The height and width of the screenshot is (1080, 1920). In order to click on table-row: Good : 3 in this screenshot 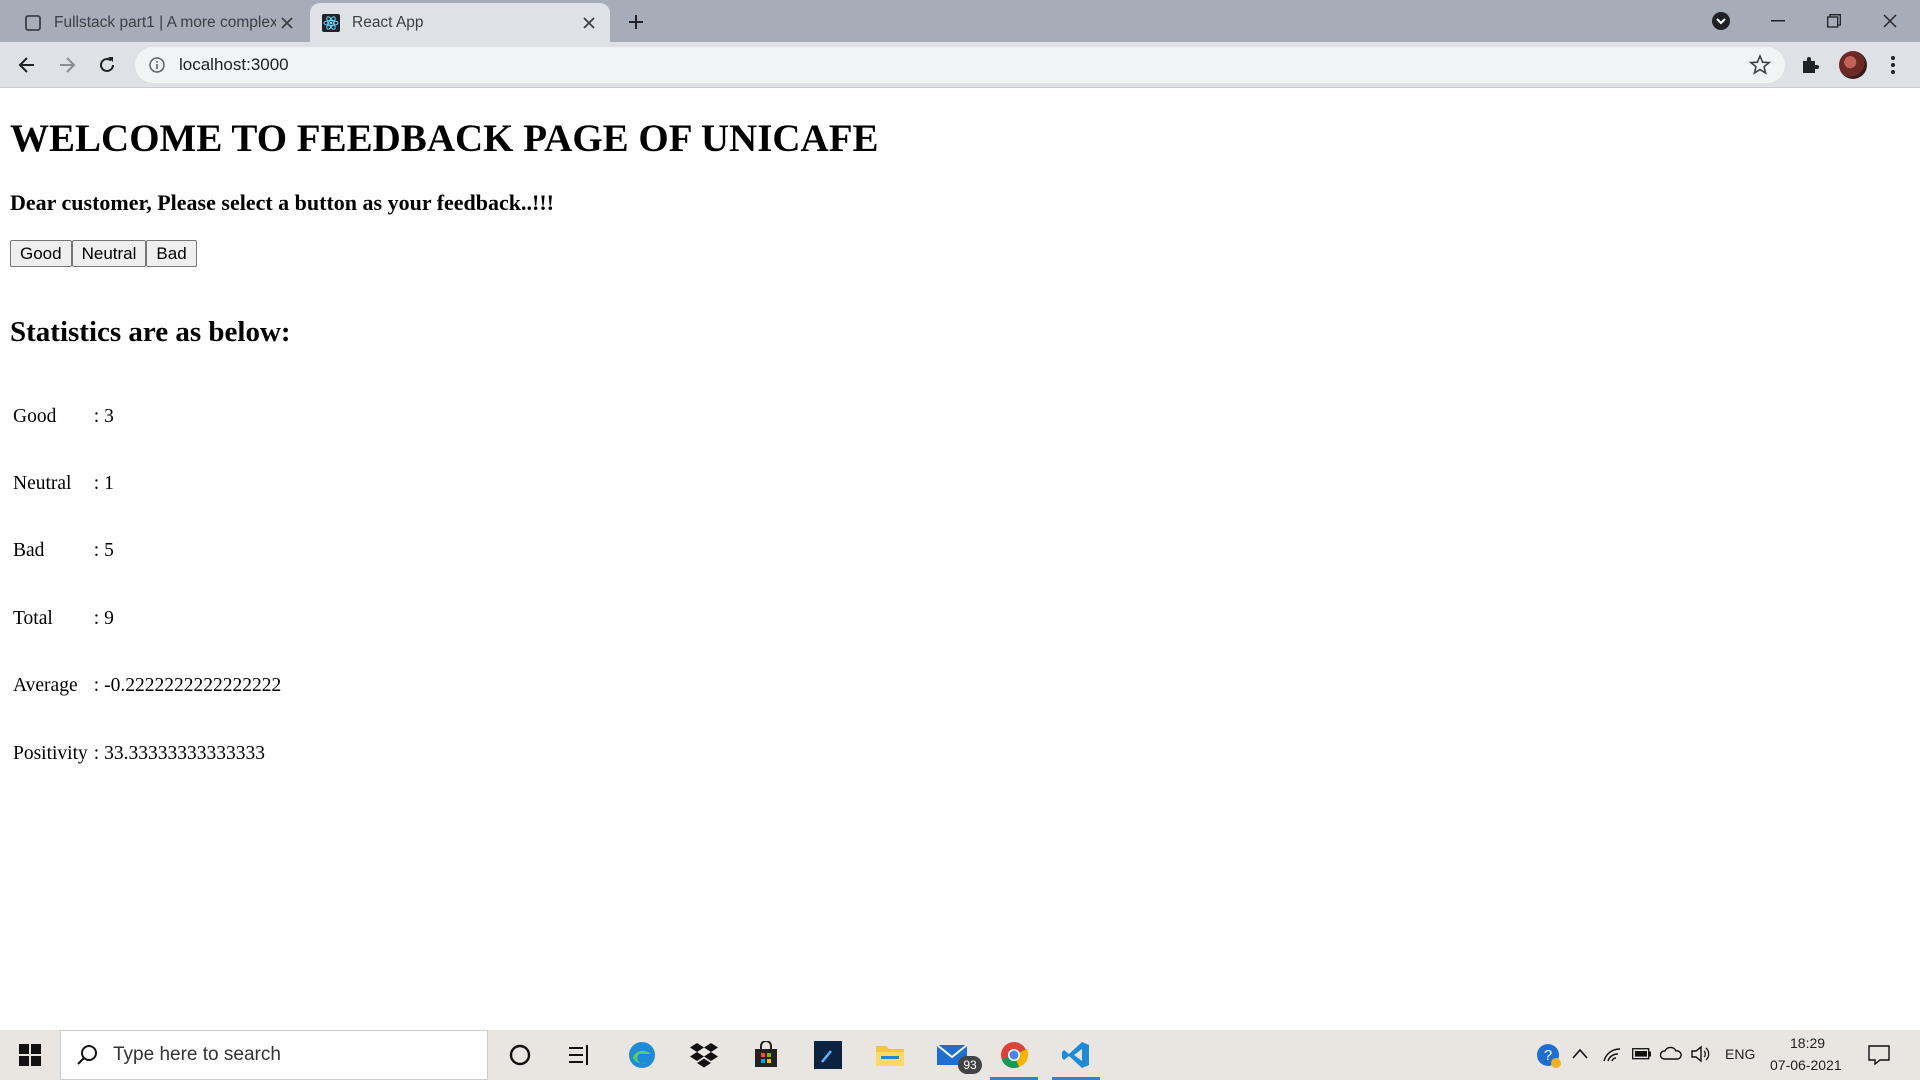, I will do `click(147, 416)`.